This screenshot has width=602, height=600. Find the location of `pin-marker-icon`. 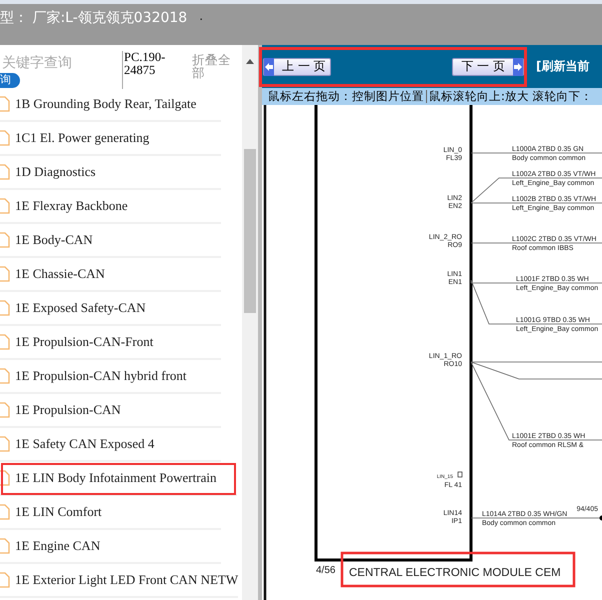

pin-marker-icon is located at coordinates (460, 475).